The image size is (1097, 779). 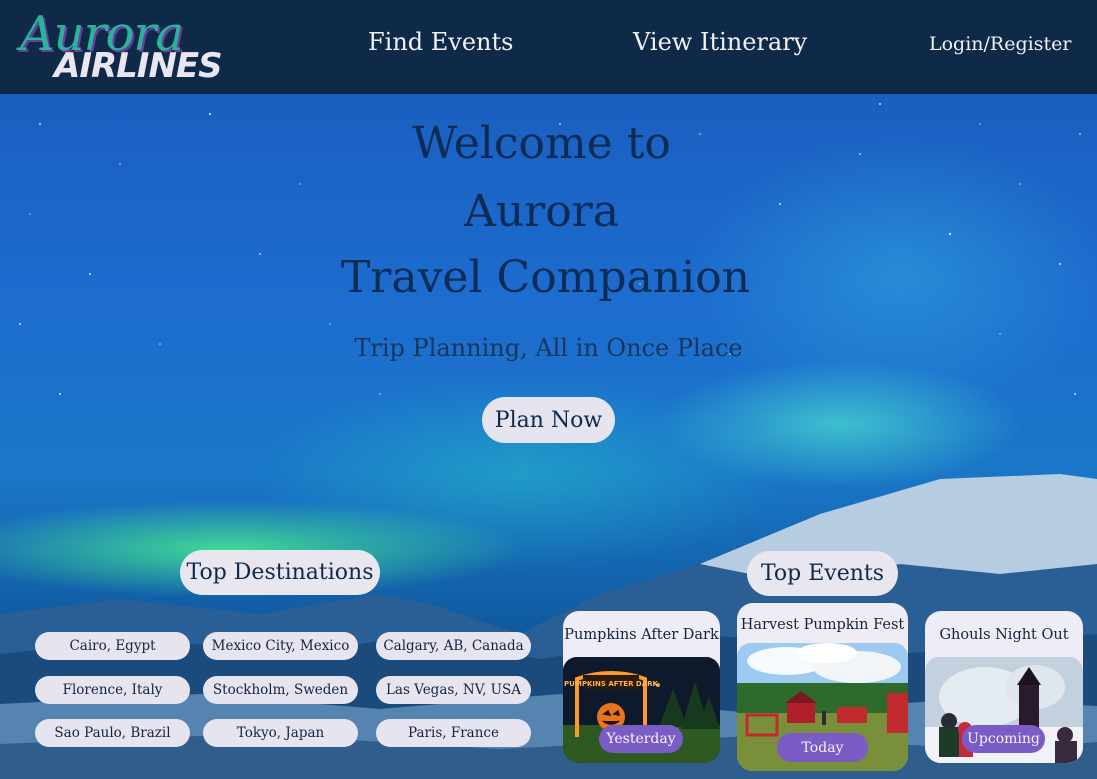 What do you see at coordinates (453, 733) in the screenshot?
I see `destination-chip: Paris, France` at bounding box center [453, 733].